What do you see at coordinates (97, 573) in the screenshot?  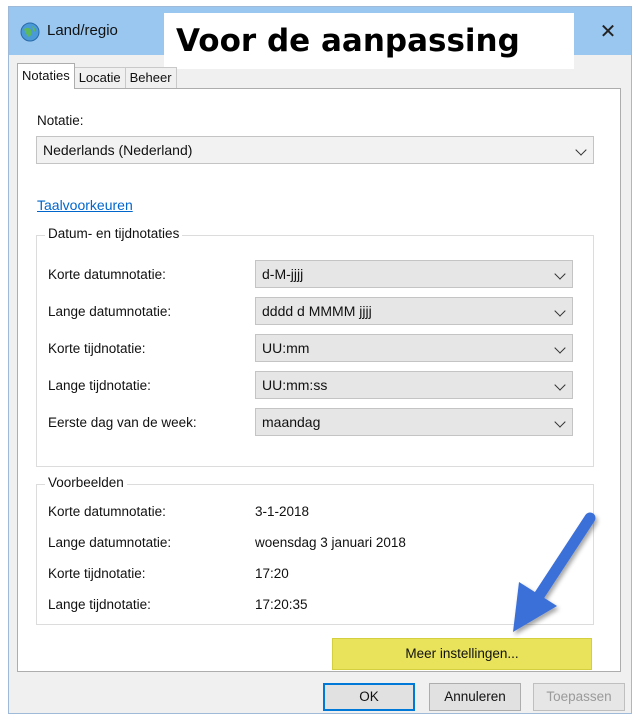 I see `example-korte-tijd-label: Korte tijdnotatie:` at bounding box center [97, 573].